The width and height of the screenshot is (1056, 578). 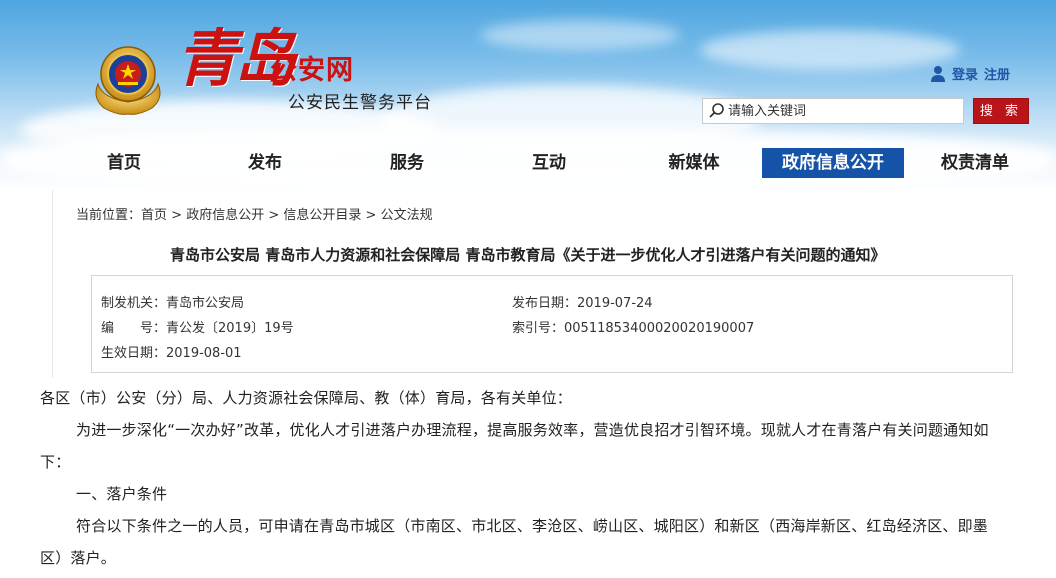 What do you see at coordinates (360, 103) in the screenshot?
I see `site-subtitle: 公安民生警务平台` at bounding box center [360, 103].